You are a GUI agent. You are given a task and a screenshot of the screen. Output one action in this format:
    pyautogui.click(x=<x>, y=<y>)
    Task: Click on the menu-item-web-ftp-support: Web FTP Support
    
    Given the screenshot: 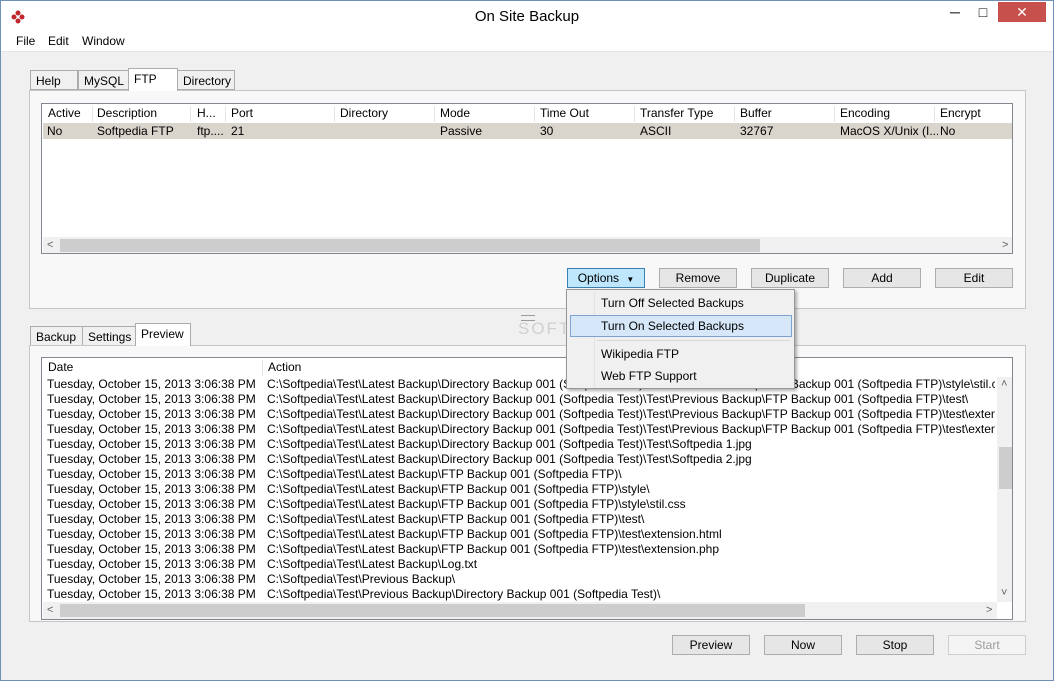 What is the action you would take?
    pyautogui.click(x=649, y=376)
    